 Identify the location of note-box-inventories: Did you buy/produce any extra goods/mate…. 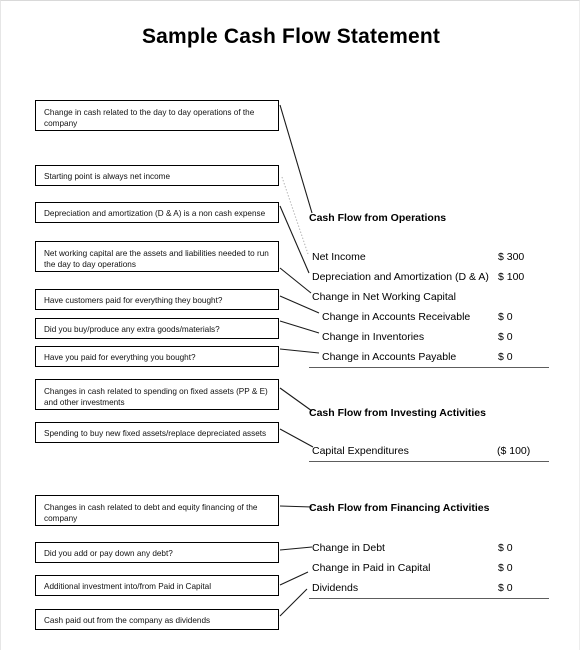
(157, 328).